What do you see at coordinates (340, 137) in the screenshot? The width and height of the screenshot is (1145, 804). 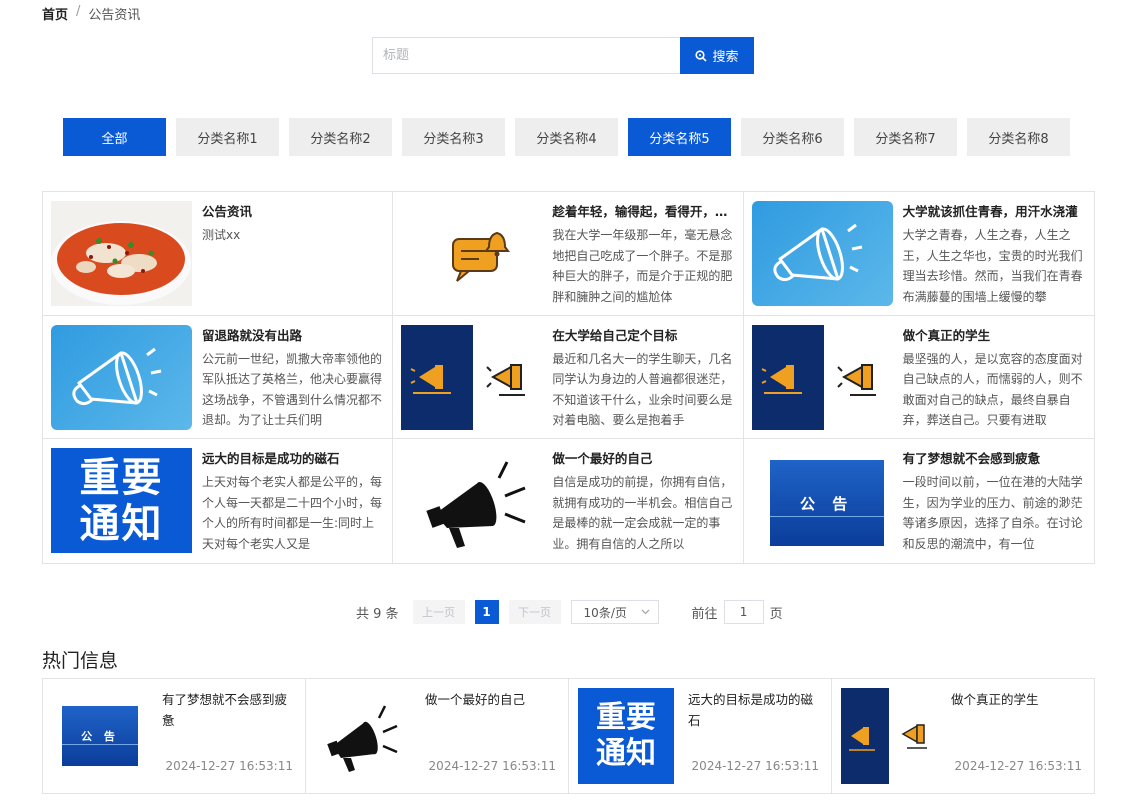 I see `tab-category-2: 分类名称2` at bounding box center [340, 137].